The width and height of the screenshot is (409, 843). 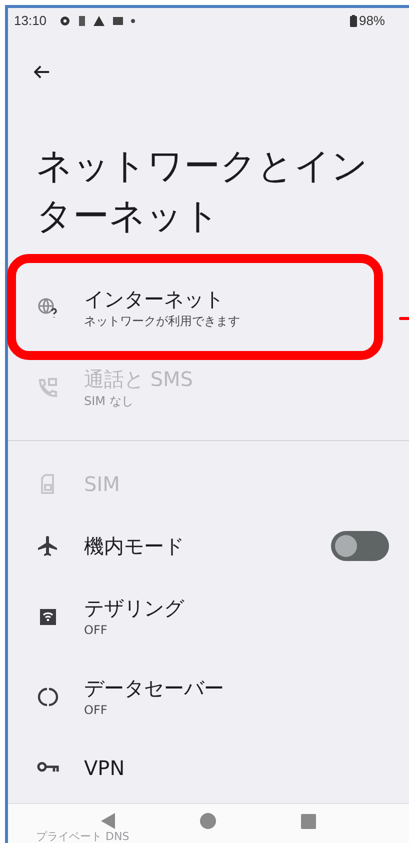 I want to click on item-subtitle: SIM なし, so click(x=109, y=401).